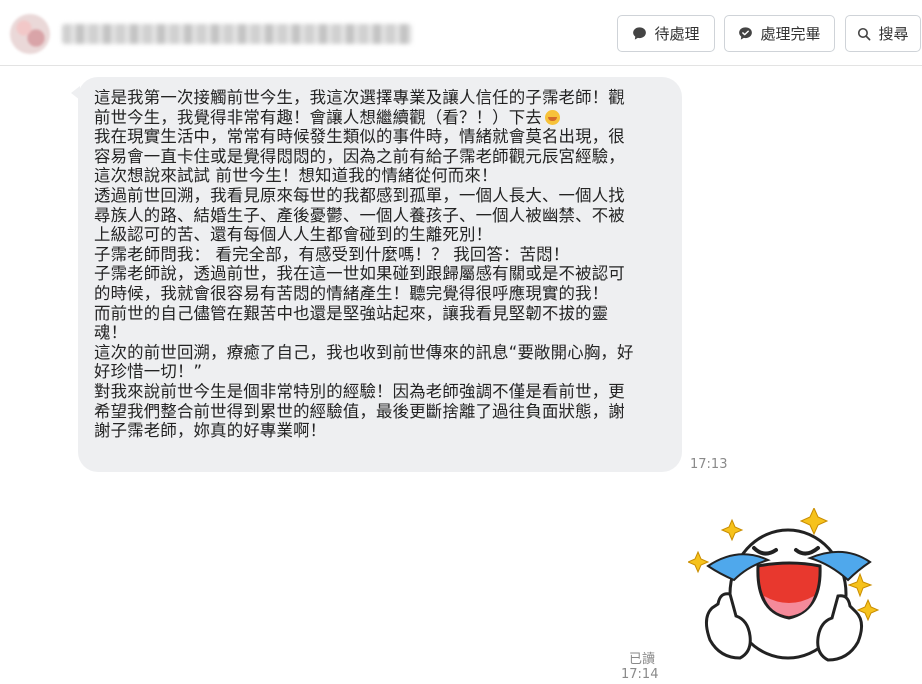 The width and height of the screenshot is (922, 684). Describe the element at coordinates (677, 34) in the screenshot. I see `pending-button-label: 待處理` at that location.